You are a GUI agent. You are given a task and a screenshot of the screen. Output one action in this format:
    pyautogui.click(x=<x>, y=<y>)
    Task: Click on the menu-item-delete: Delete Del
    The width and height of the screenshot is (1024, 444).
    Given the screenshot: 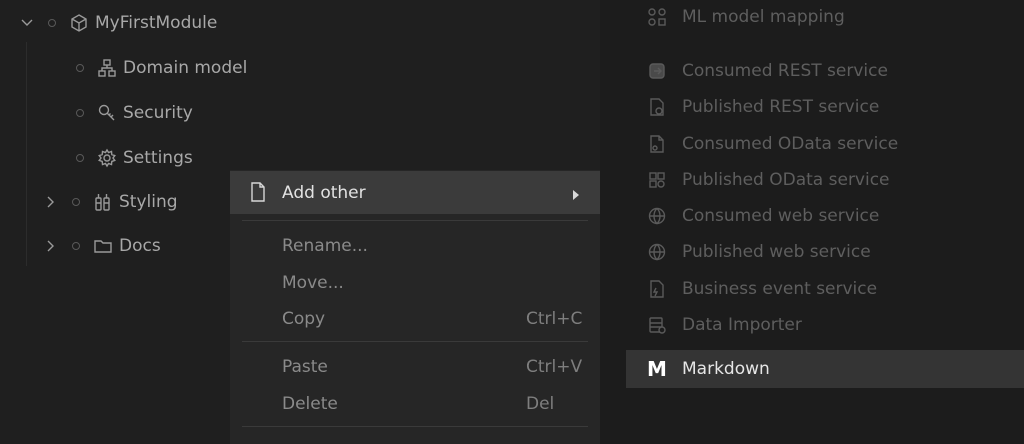 What is the action you would take?
    pyautogui.click(x=415, y=404)
    